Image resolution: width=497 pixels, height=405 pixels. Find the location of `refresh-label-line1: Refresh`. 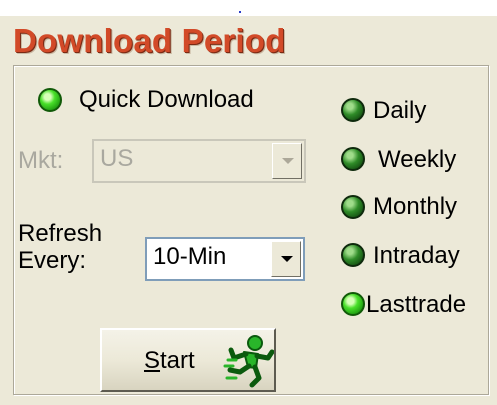

refresh-label-line1: Refresh is located at coordinates (60, 233).